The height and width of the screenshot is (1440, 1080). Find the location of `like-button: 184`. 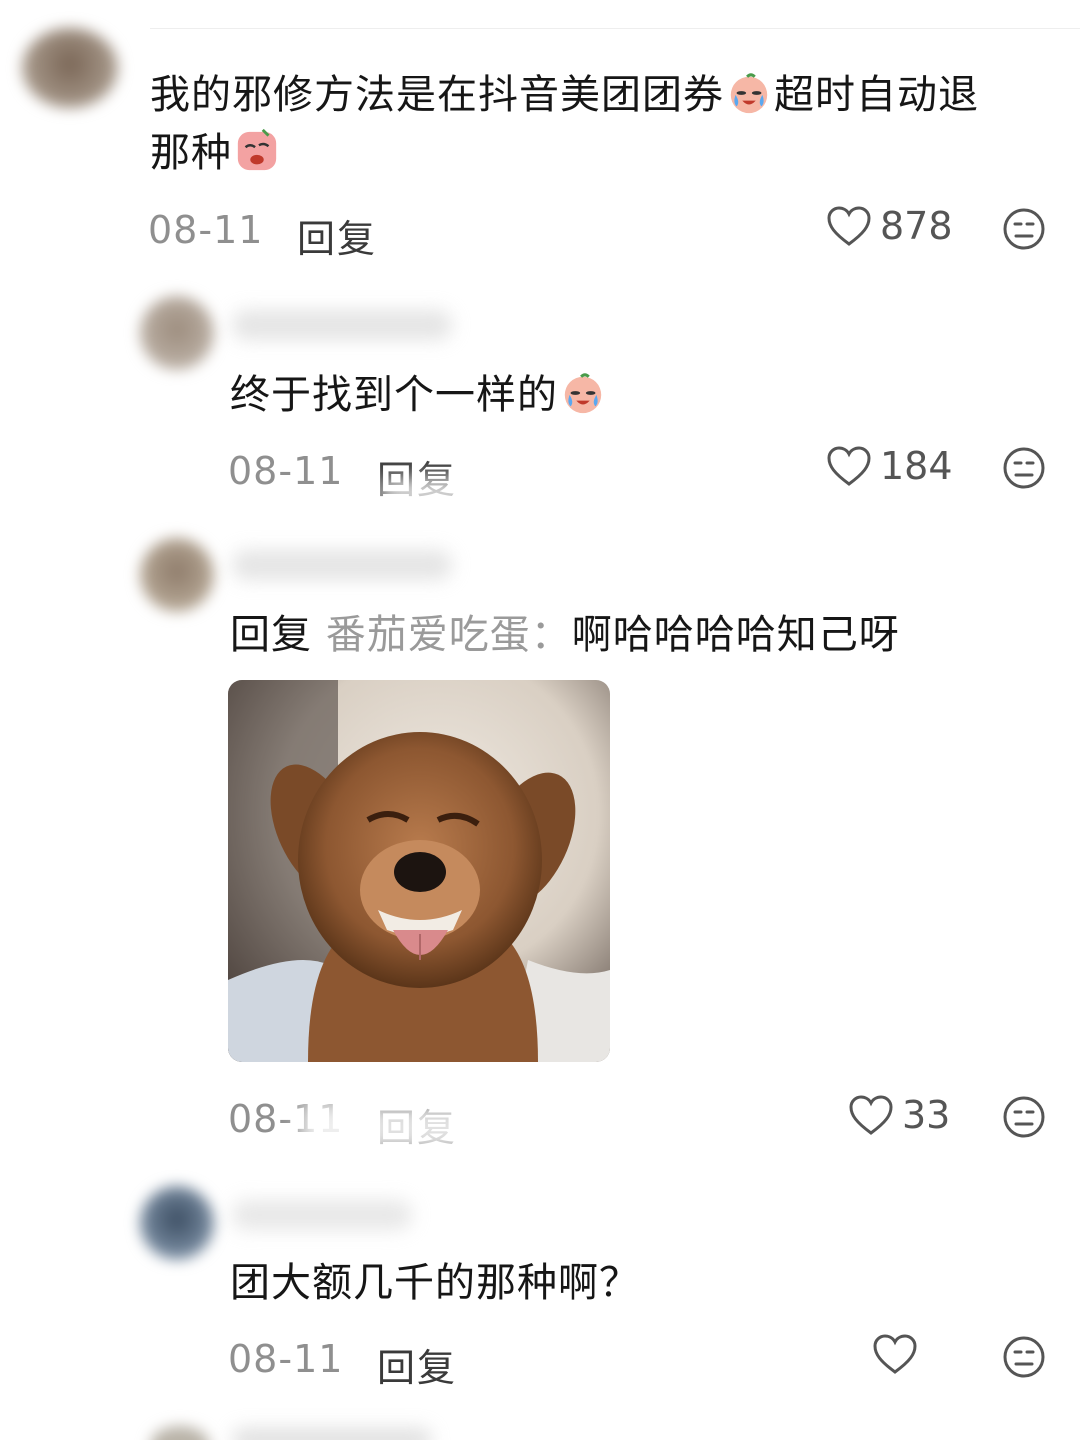

like-button: 184 is located at coordinates (889, 466).